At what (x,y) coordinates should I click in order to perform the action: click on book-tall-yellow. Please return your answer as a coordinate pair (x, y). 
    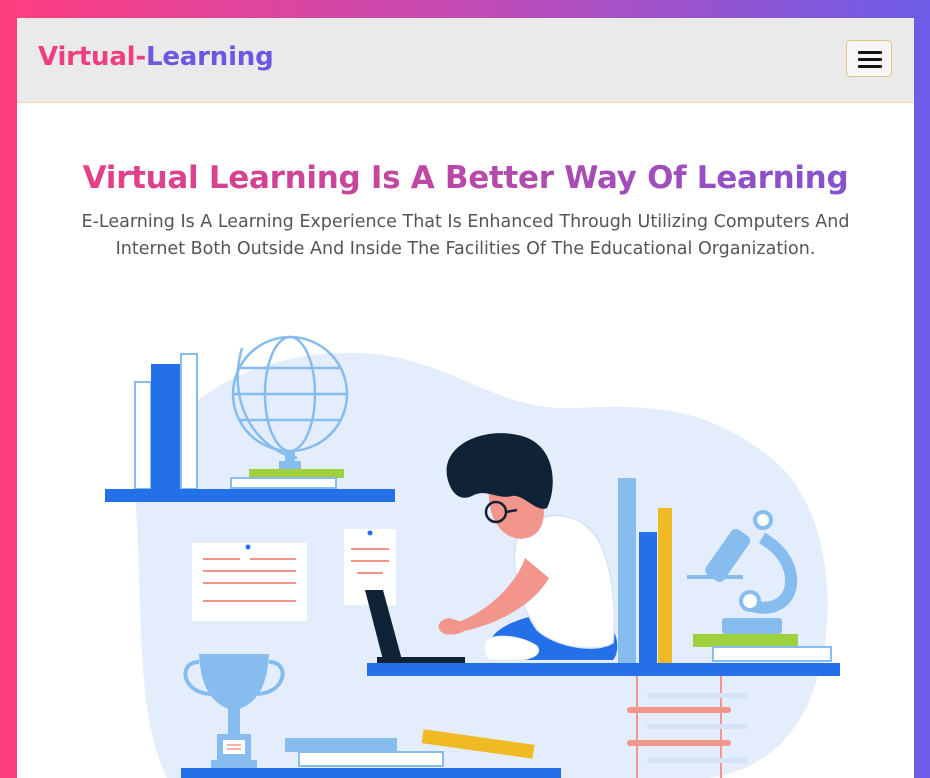
    Looking at the image, I should click on (665, 585).